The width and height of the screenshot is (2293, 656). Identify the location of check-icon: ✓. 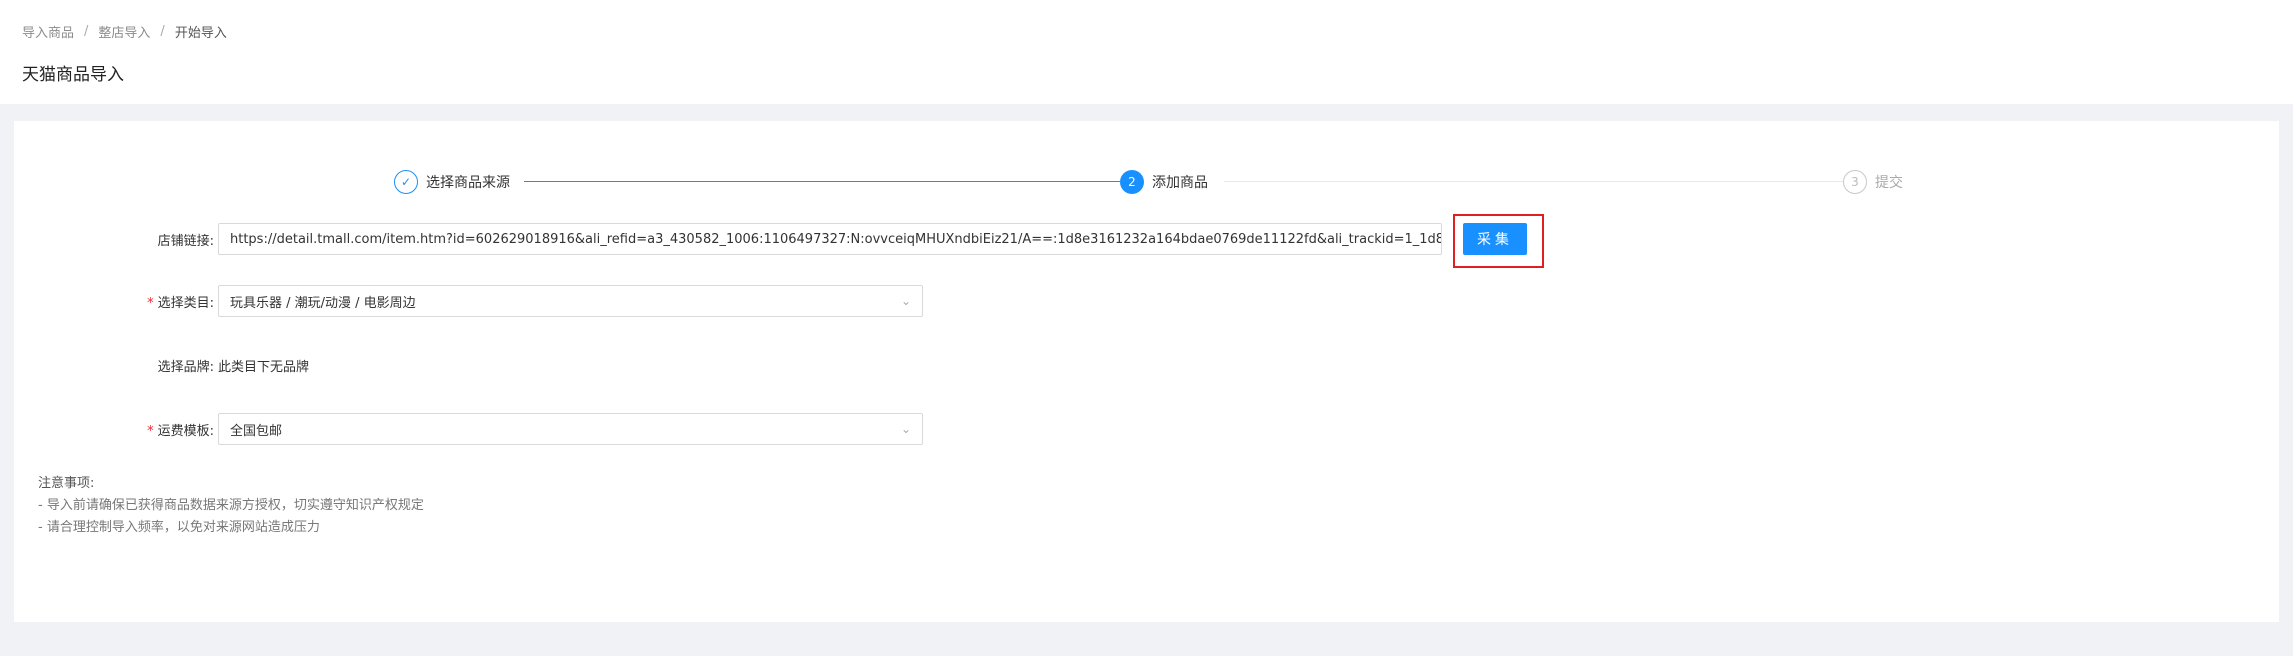
(406, 182).